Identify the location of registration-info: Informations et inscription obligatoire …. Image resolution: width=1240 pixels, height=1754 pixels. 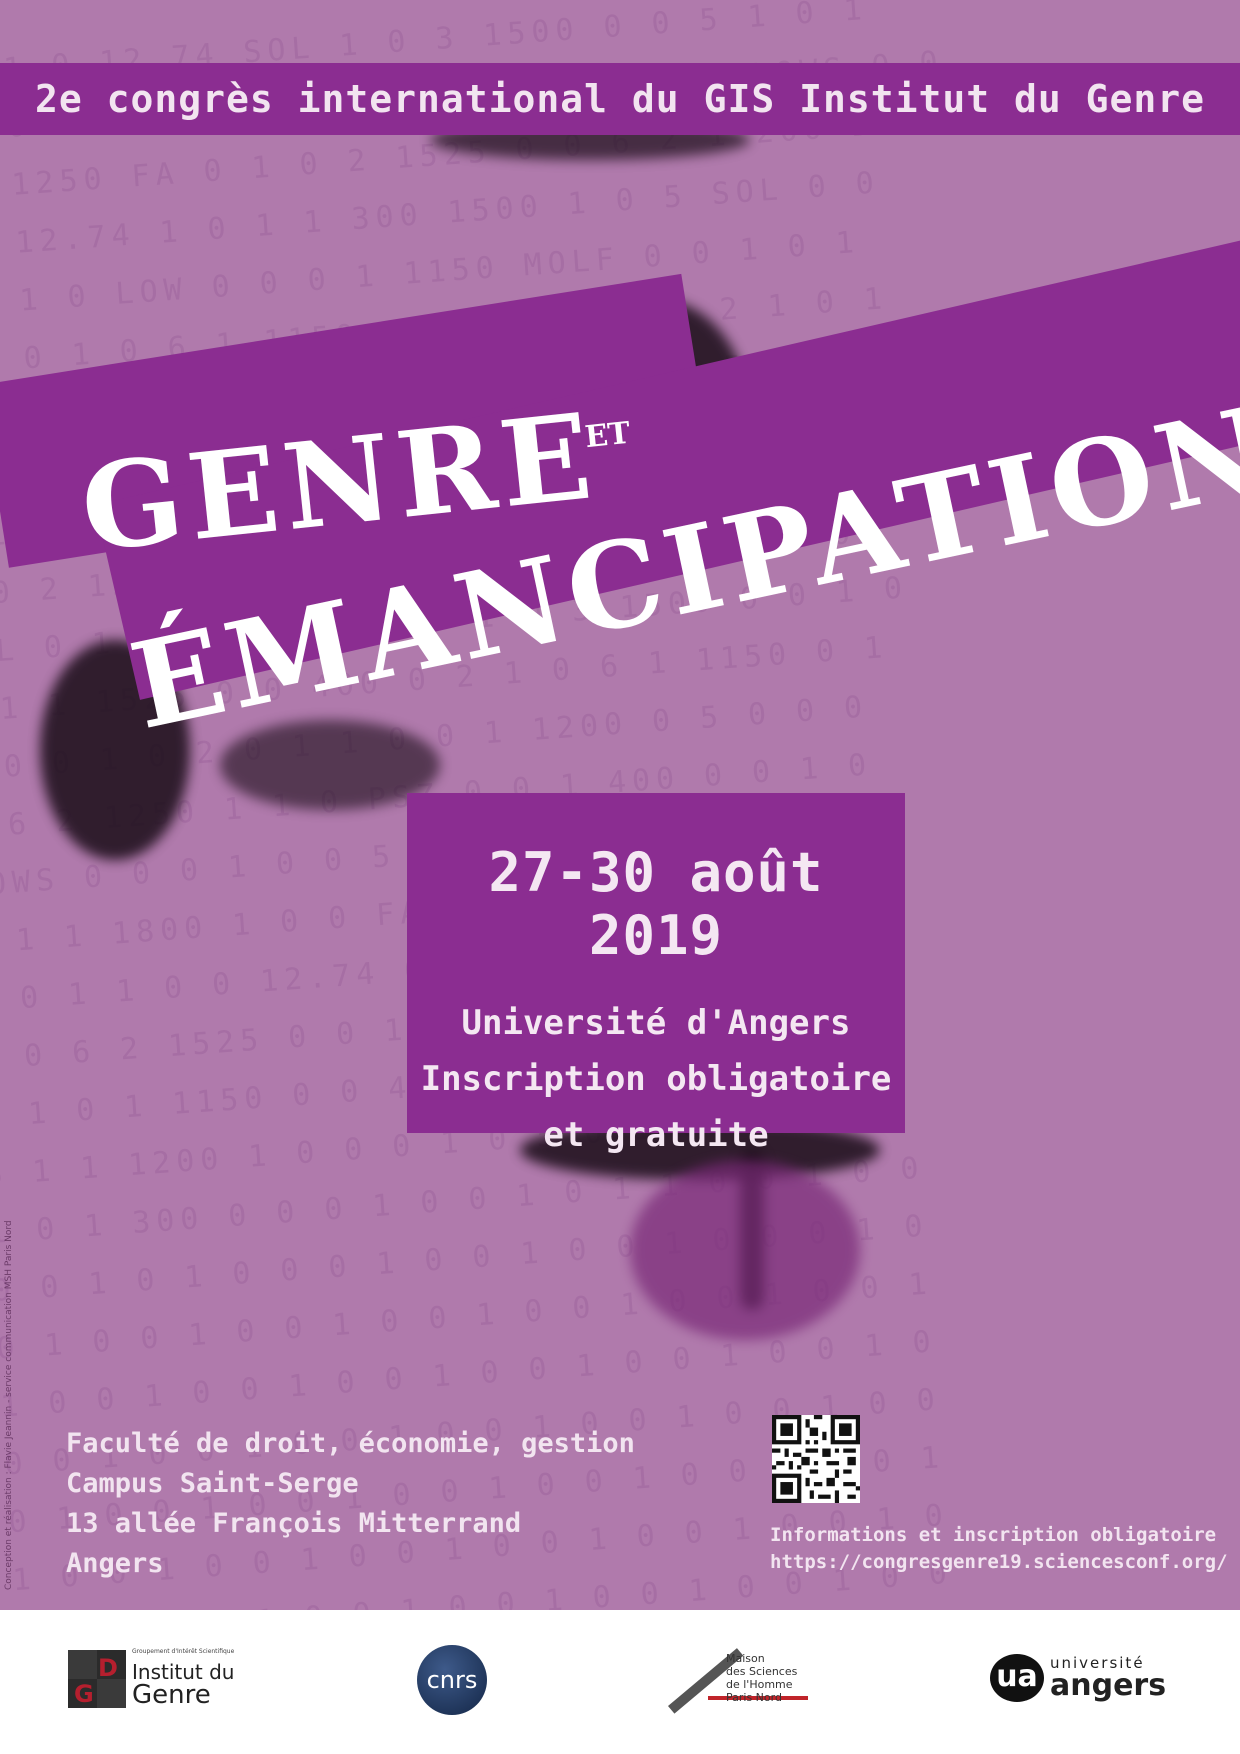
(999, 1549).